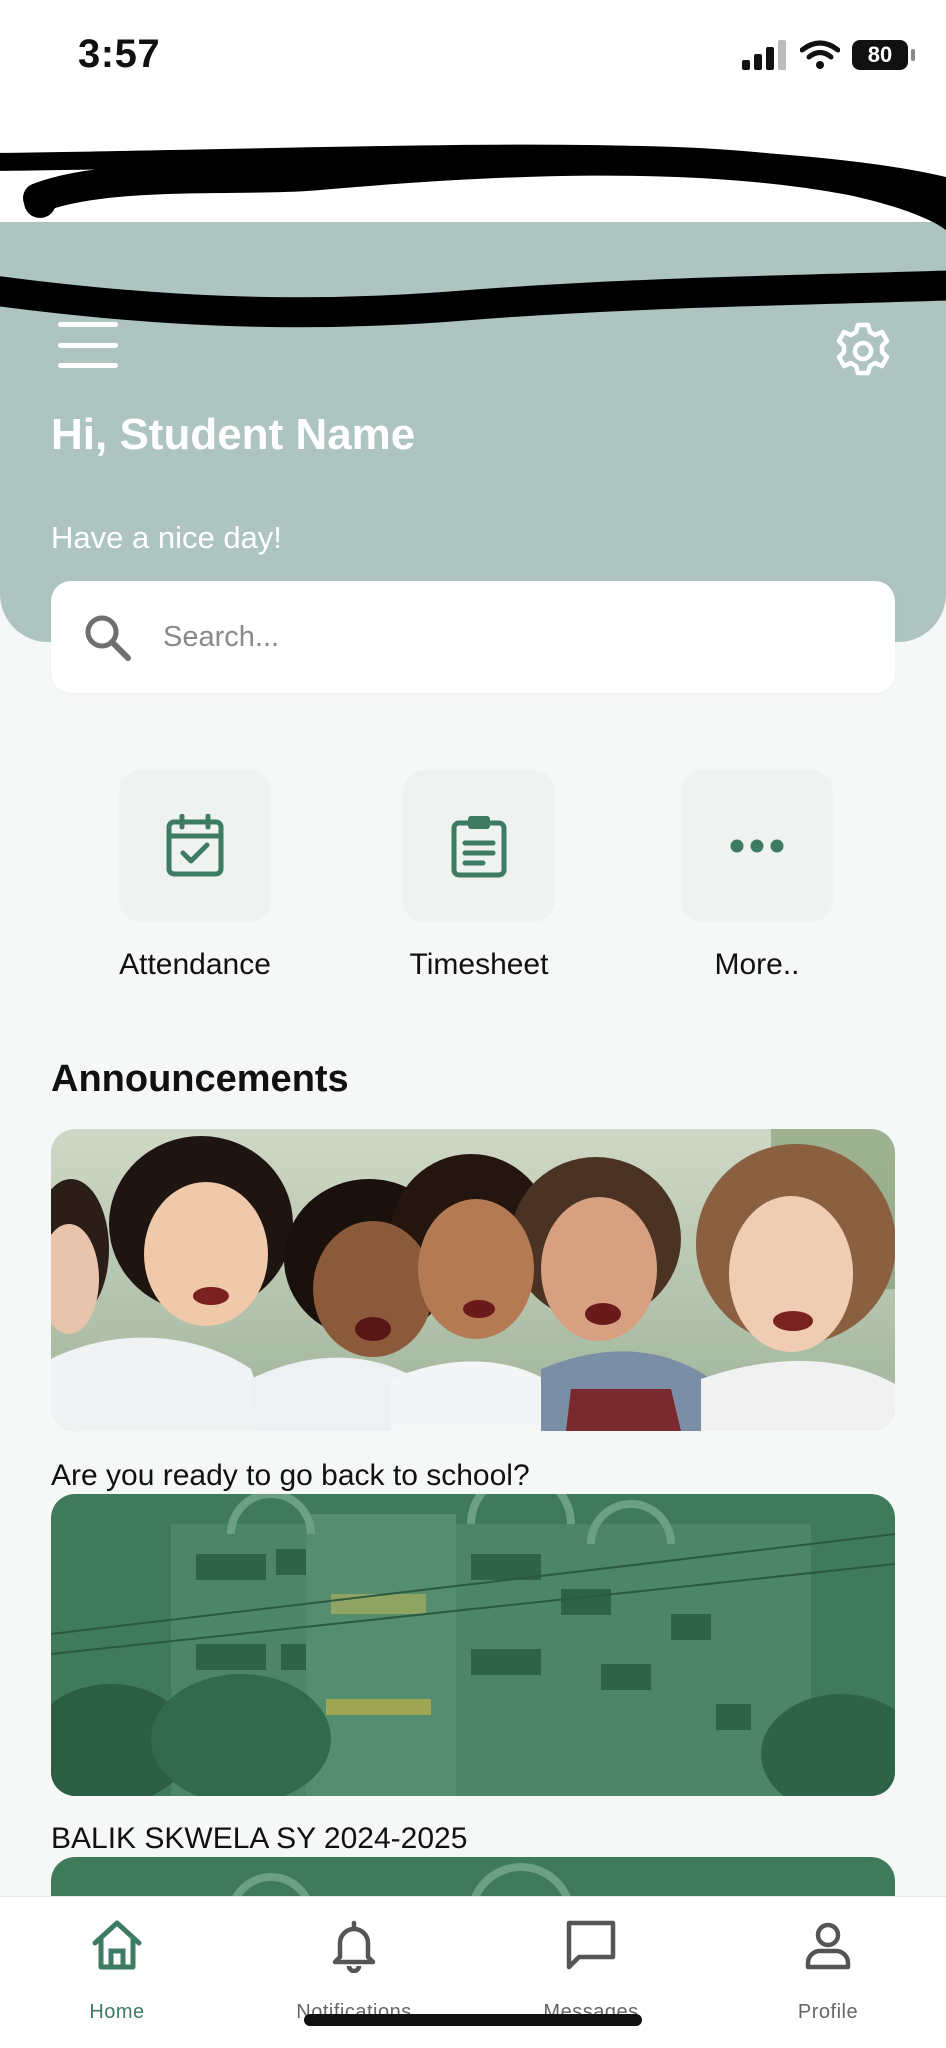  I want to click on status-bar: 3:57 80, so click(473, 60).